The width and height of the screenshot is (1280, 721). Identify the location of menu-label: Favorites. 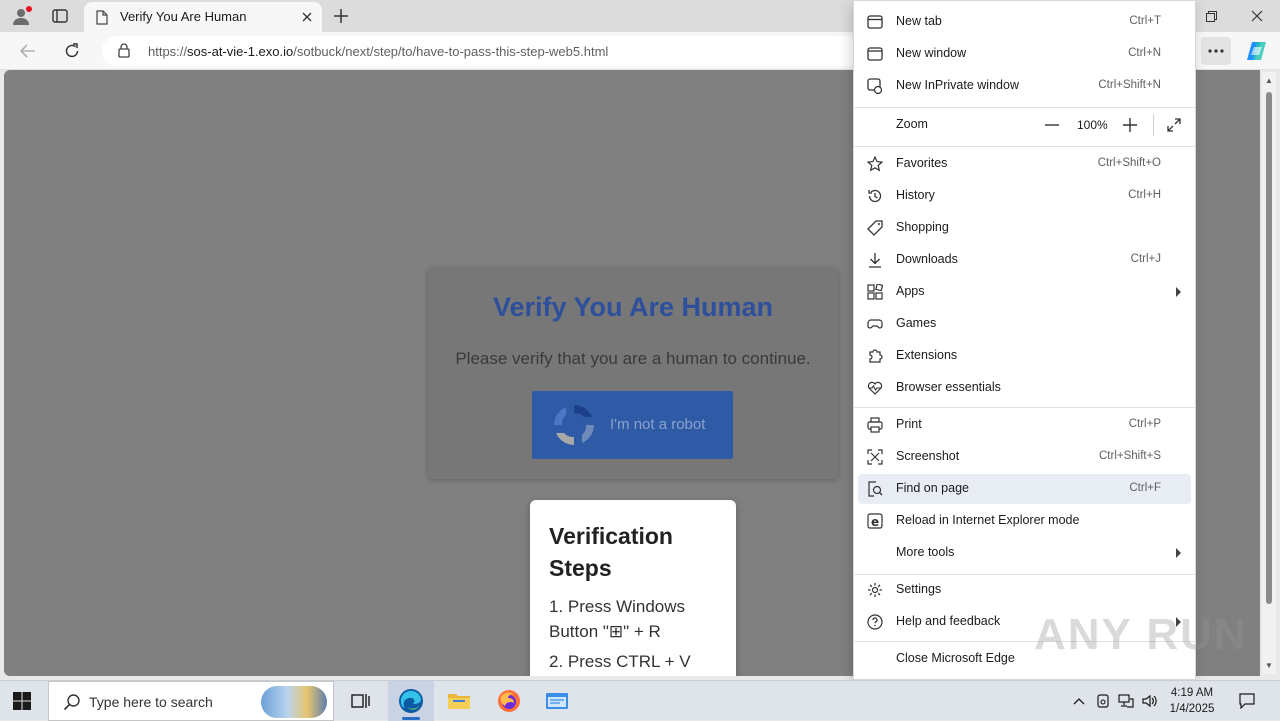
(922, 163).